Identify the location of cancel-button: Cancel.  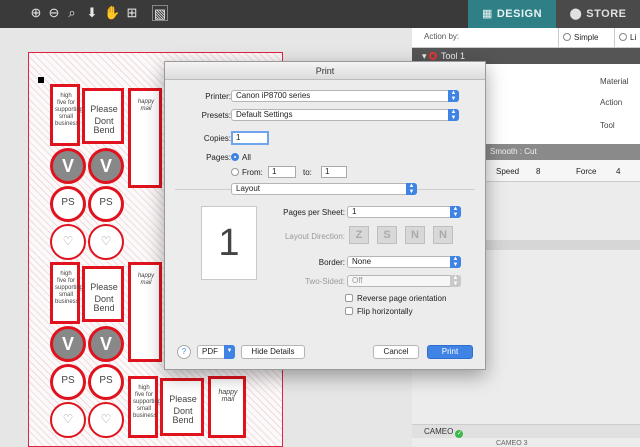
(396, 352).